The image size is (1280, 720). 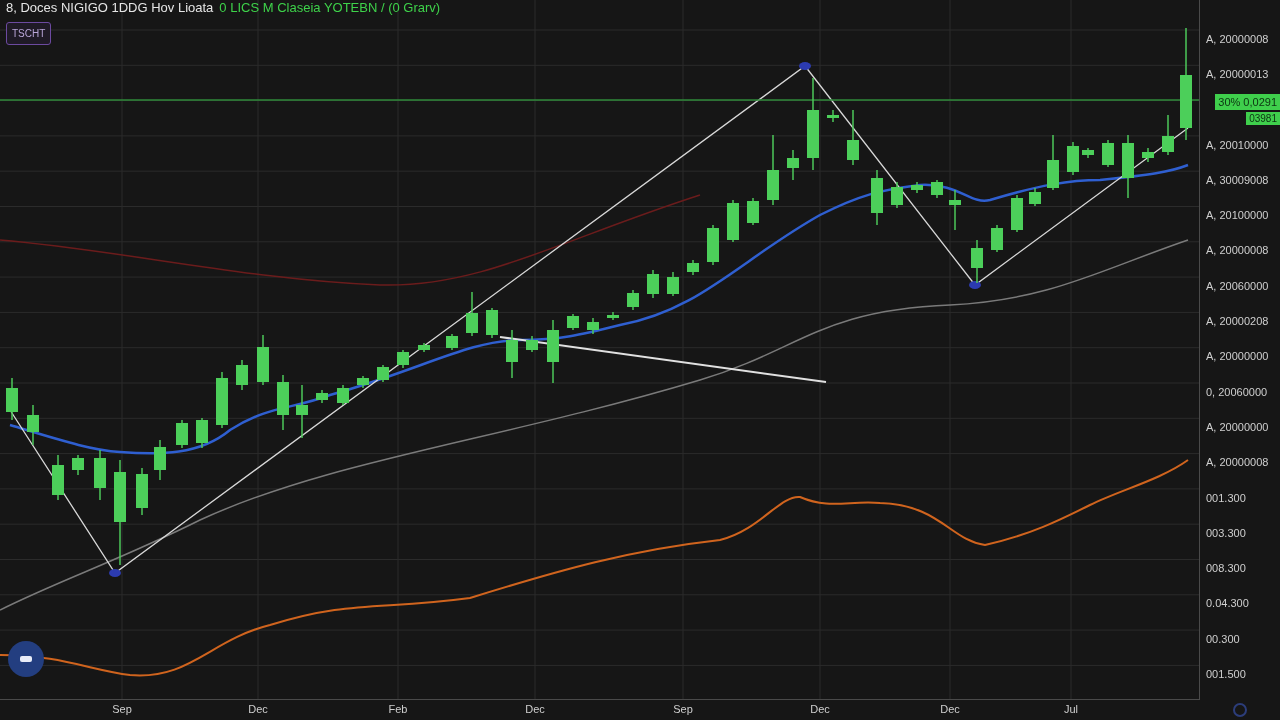 What do you see at coordinates (1237, 321) in the screenshot?
I see `price-label: A, 20000208` at bounding box center [1237, 321].